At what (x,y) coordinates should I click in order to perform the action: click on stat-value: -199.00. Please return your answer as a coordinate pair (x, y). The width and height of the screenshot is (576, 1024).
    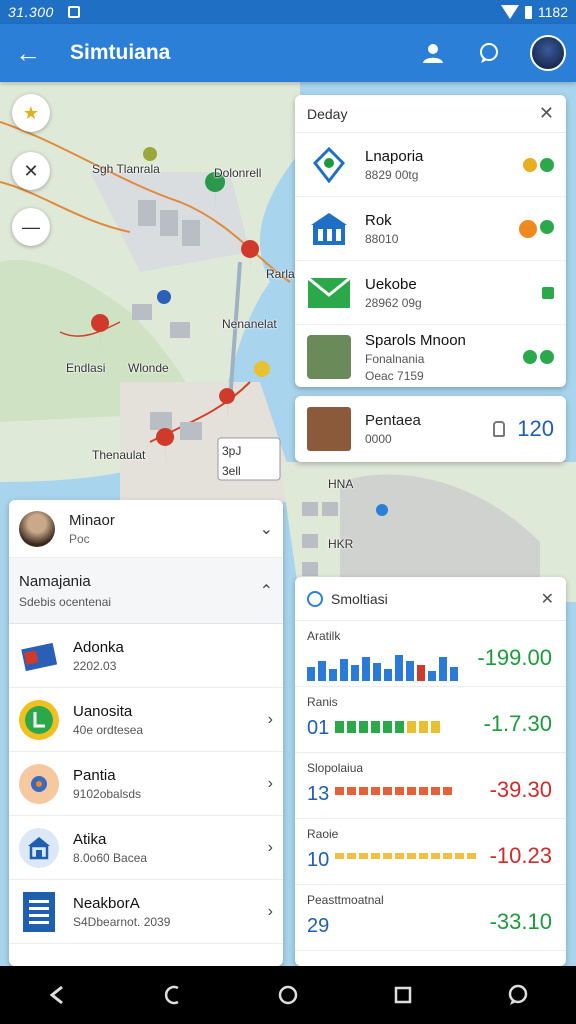
    Looking at the image, I should click on (514, 657).